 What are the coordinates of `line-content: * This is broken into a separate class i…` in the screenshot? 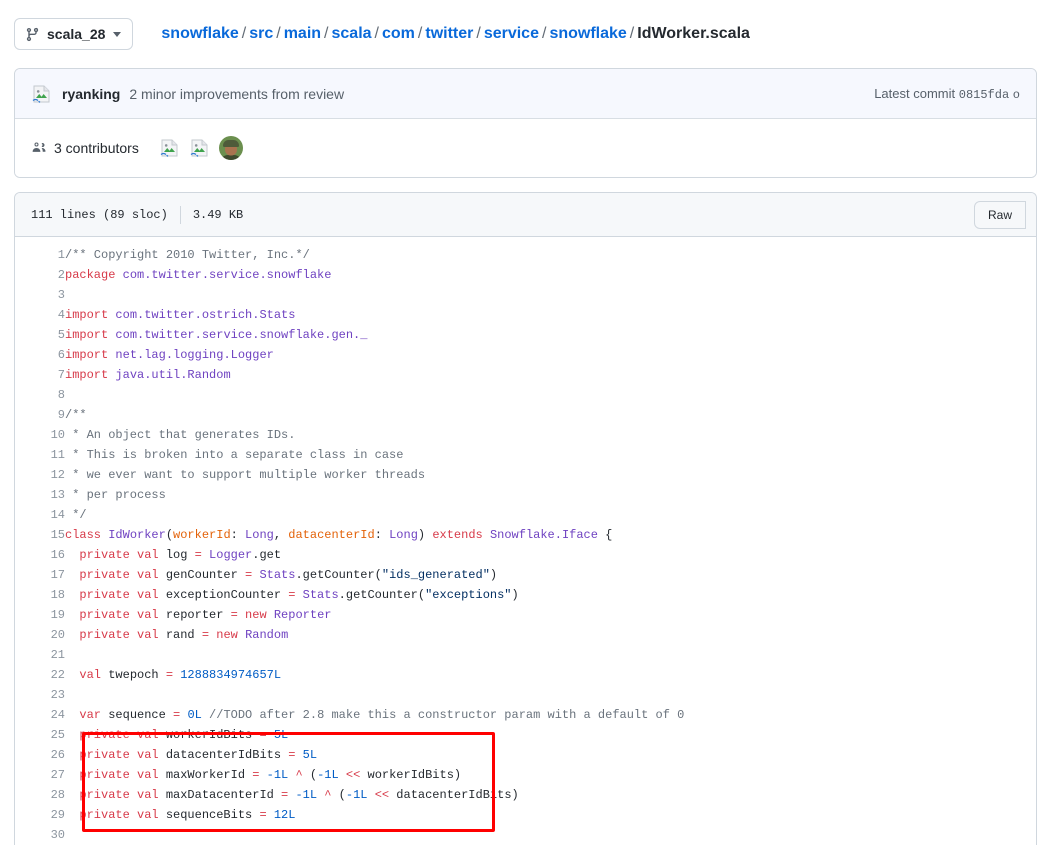 It's located at (550, 455).